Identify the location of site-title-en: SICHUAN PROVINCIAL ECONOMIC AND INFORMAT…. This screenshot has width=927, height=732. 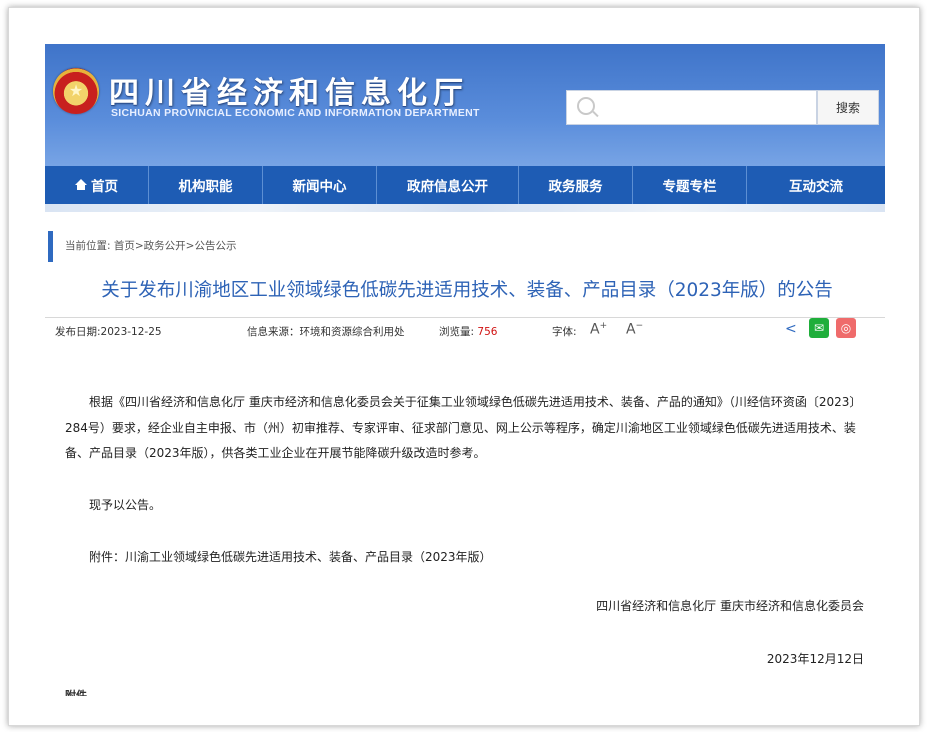
(295, 113).